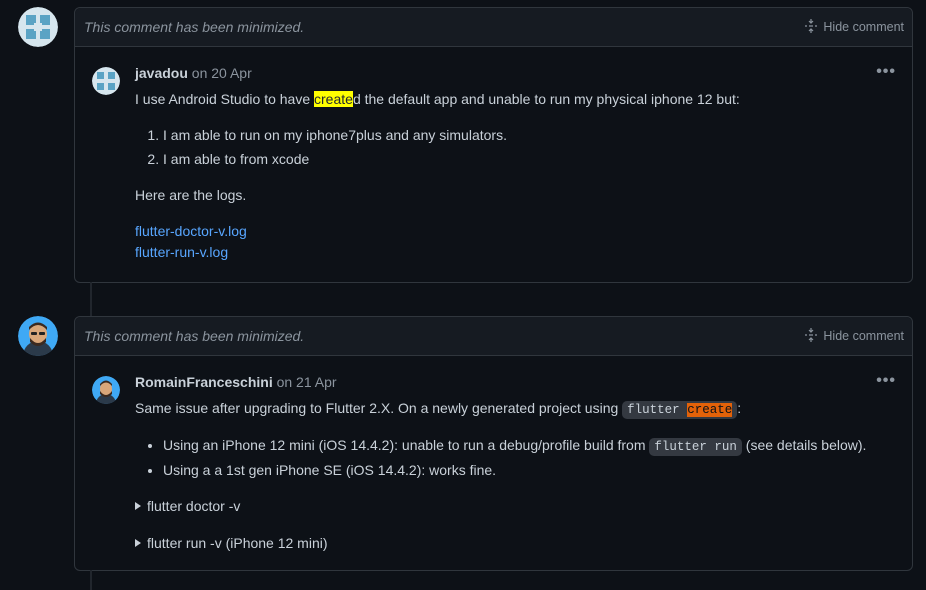 Image resolution: width=926 pixels, height=590 pixels. I want to click on inline-code: flutter create, so click(680, 410).